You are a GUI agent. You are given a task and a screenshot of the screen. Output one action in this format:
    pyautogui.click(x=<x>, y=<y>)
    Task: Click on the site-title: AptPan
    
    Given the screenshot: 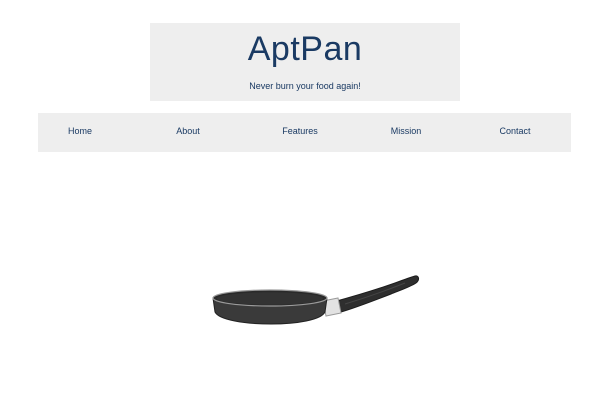 What is the action you would take?
    pyautogui.click(x=305, y=49)
    